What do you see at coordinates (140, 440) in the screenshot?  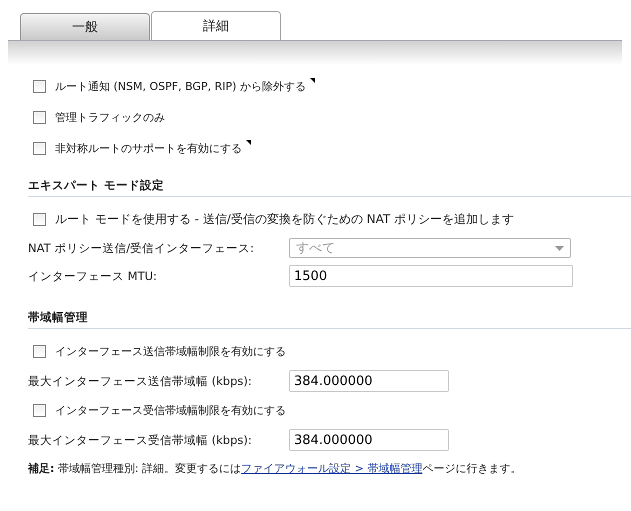 I see `field-label: 最大インターフェース受信帯域幅 (kbps):` at bounding box center [140, 440].